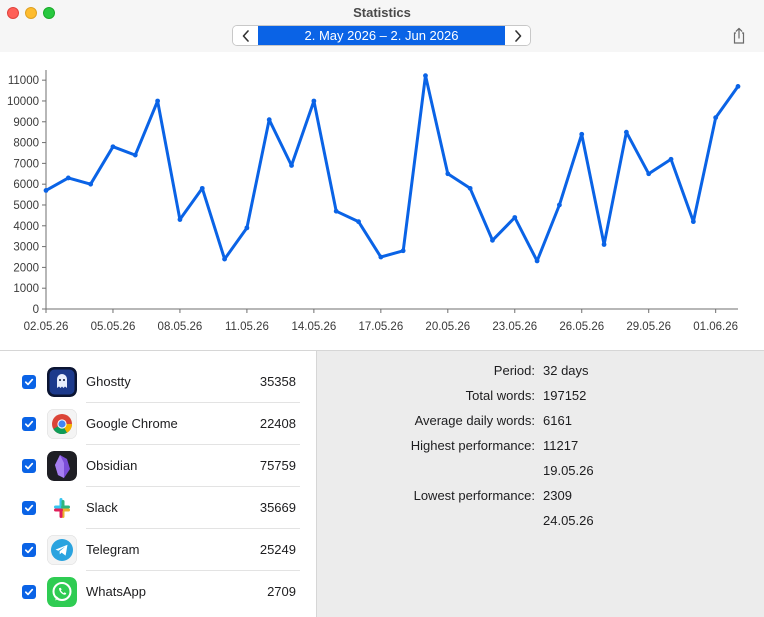 This screenshot has width=764, height=617. Describe the element at coordinates (158, 508) in the screenshot. I see `app-row-slack: Slack 35669` at that location.